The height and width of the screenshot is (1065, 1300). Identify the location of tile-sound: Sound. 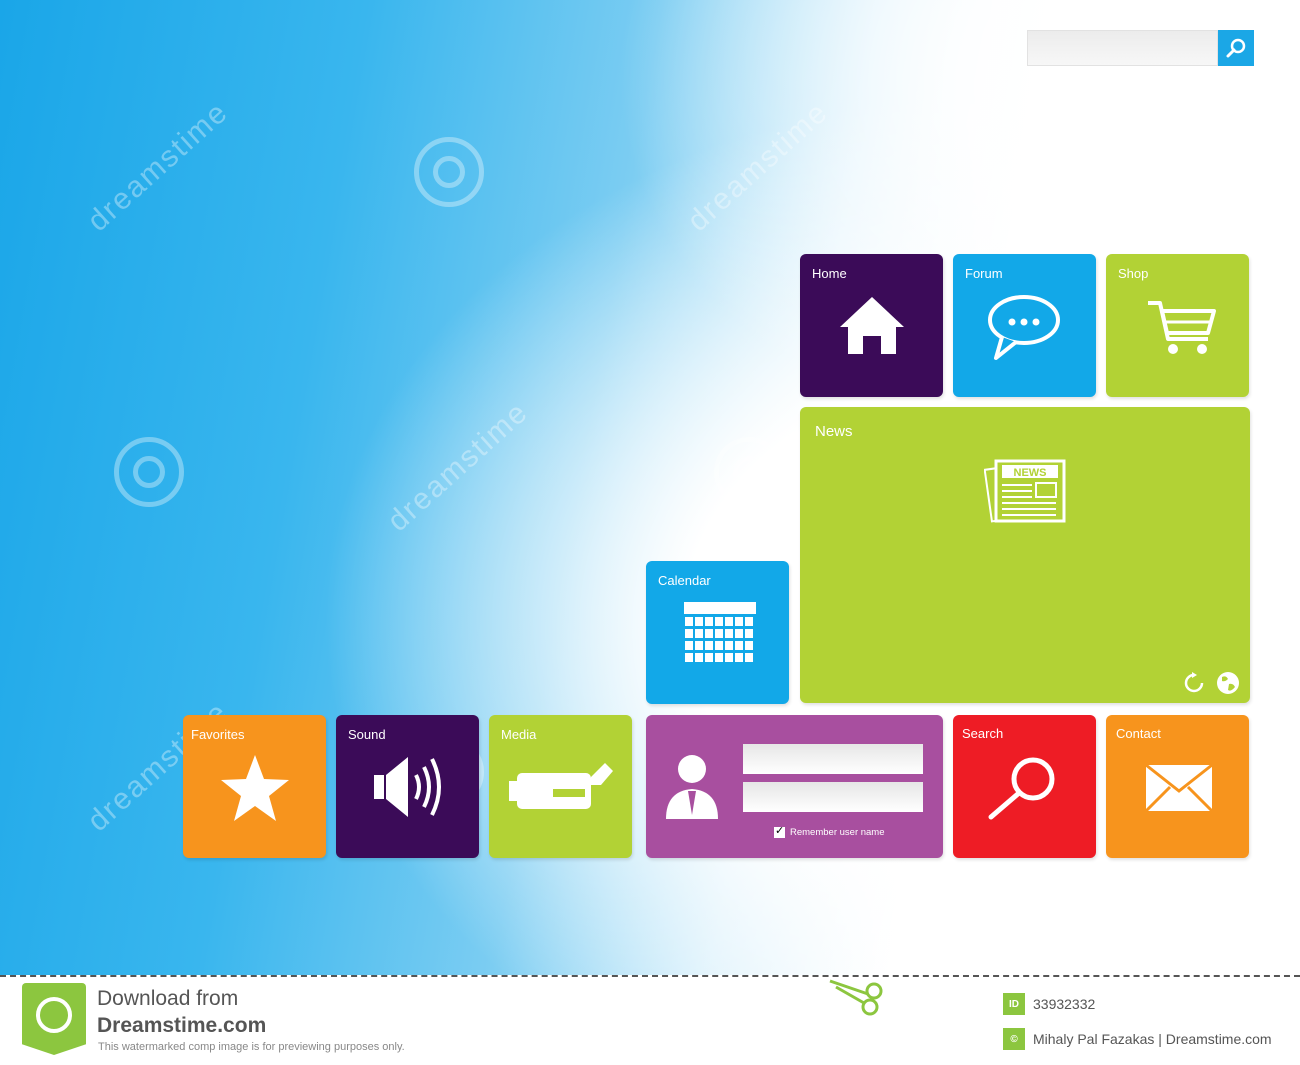
(407, 786).